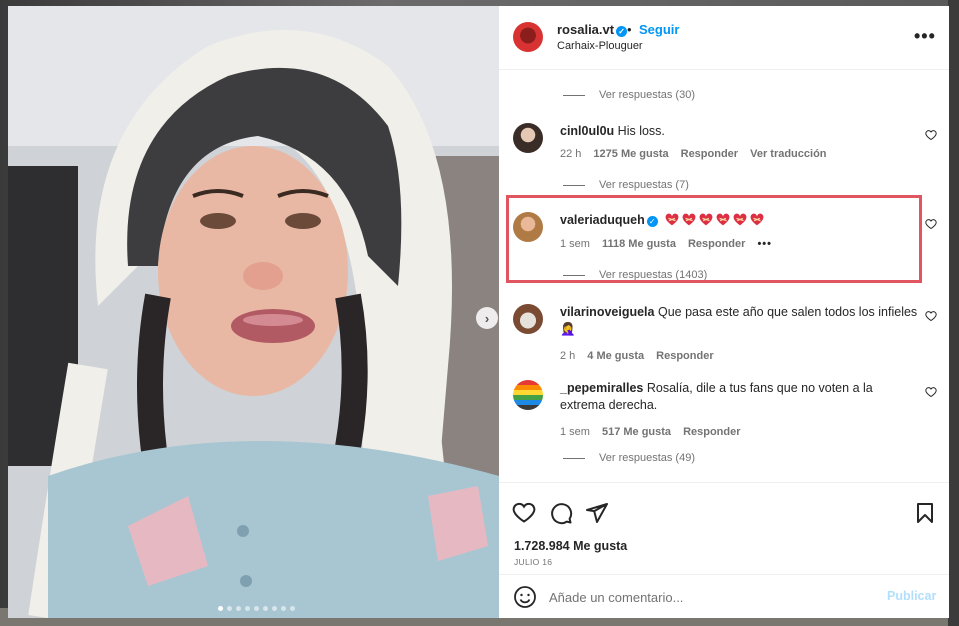  I want to click on more-options-icon: •••, so click(925, 36).